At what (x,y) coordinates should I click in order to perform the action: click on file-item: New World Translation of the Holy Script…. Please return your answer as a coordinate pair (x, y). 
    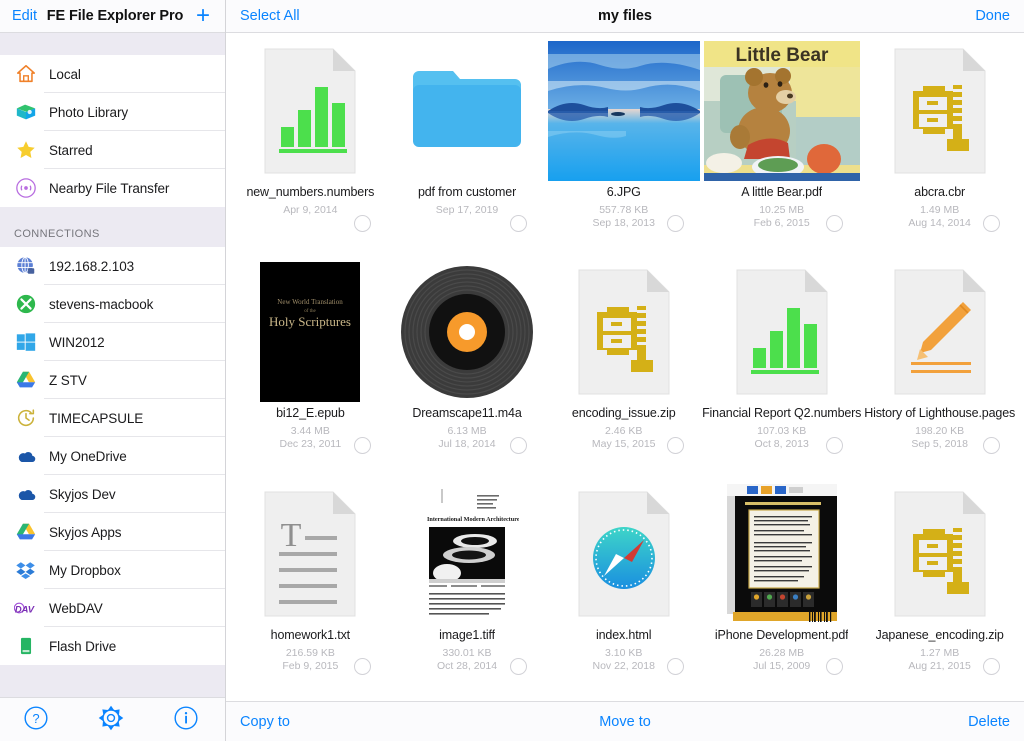
    Looking at the image, I should click on (310, 368).